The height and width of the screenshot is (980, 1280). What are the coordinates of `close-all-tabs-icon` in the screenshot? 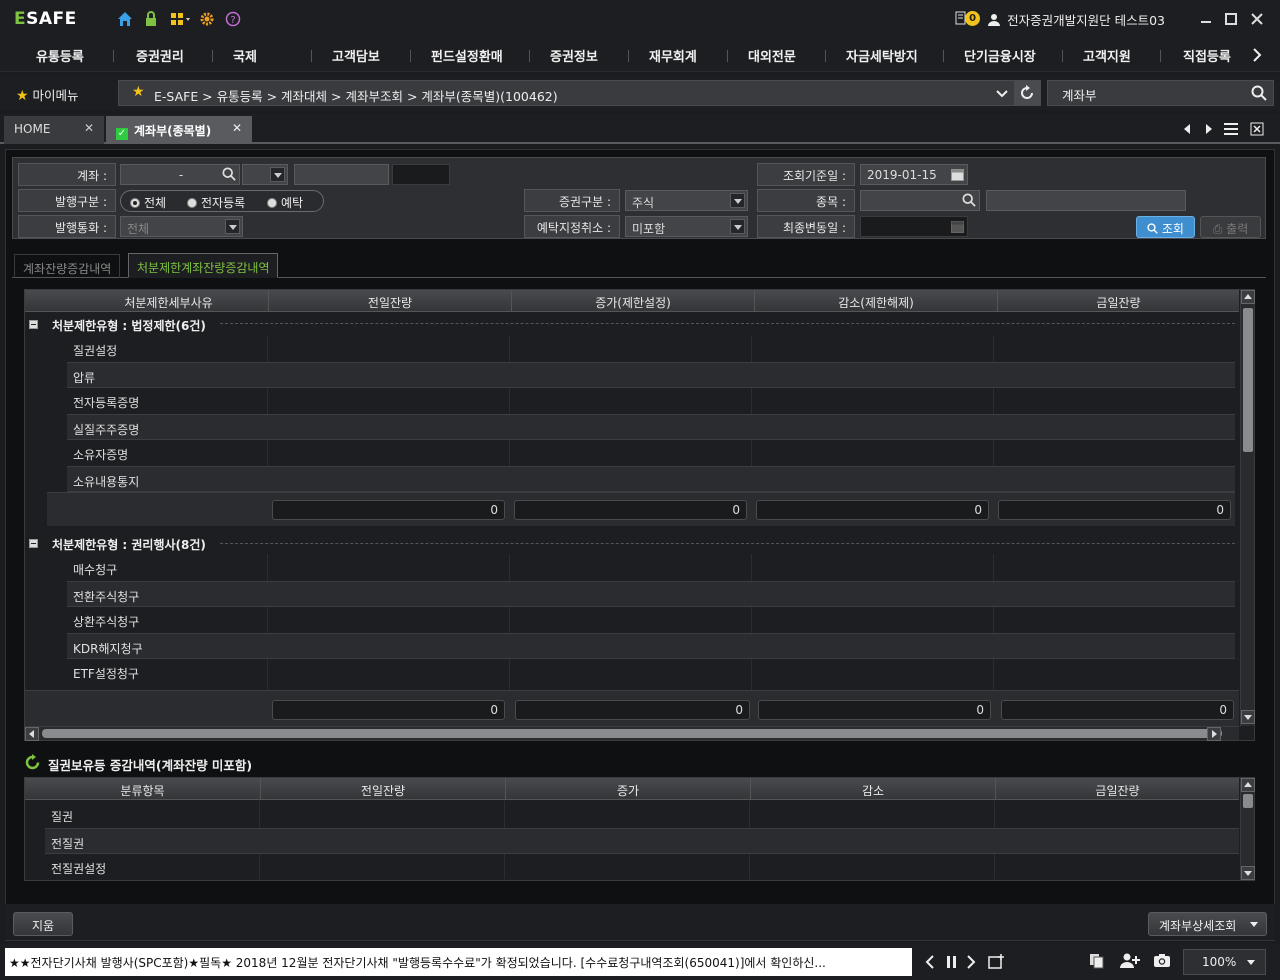 It's located at (1257, 129).